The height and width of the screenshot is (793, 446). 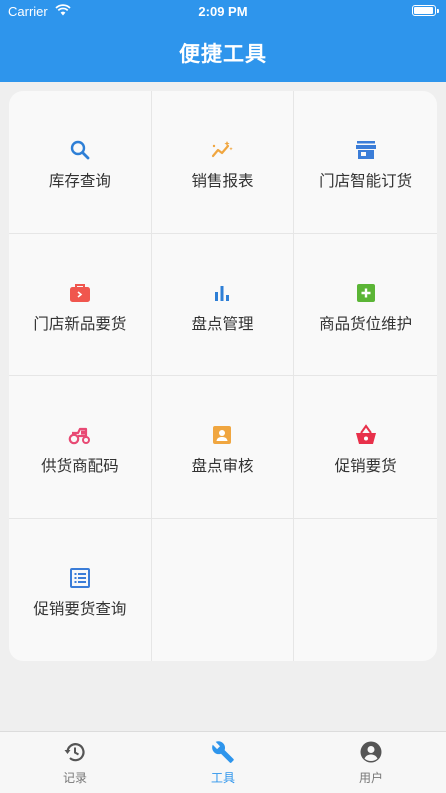 I want to click on tool-item: 销售报表, so click(x=223, y=162).